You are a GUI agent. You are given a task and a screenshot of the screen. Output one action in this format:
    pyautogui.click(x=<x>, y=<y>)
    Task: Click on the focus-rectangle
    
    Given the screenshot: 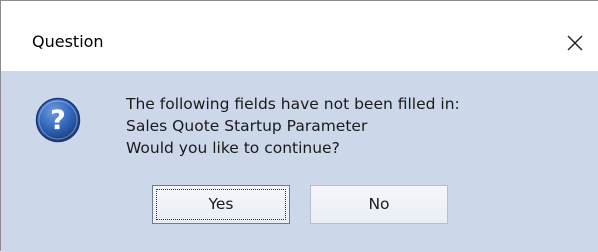 What is the action you would take?
    pyautogui.click(x=221, y=204)
    